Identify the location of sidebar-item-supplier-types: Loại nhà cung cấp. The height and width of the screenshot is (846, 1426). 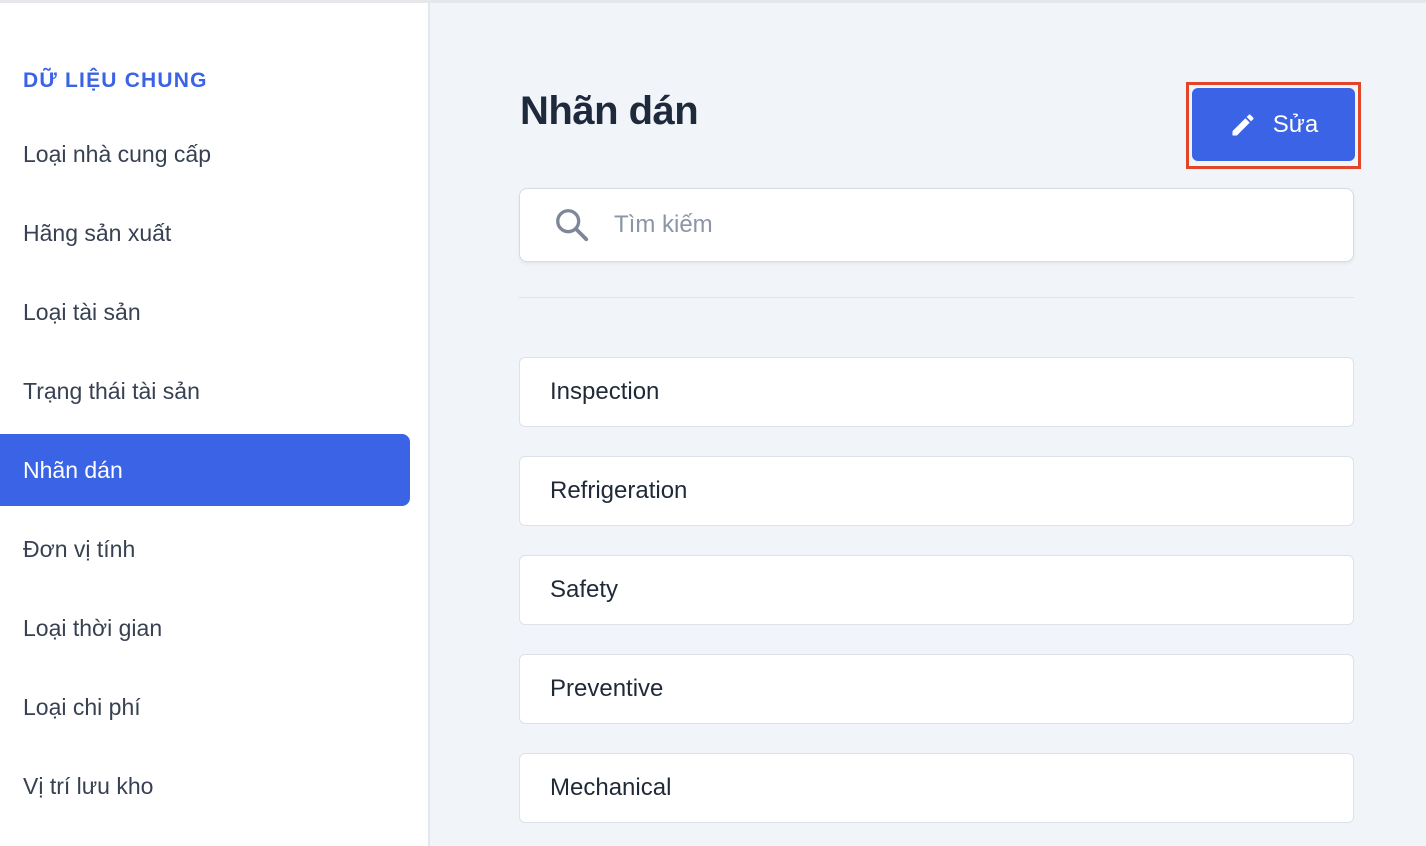
(205, 154).